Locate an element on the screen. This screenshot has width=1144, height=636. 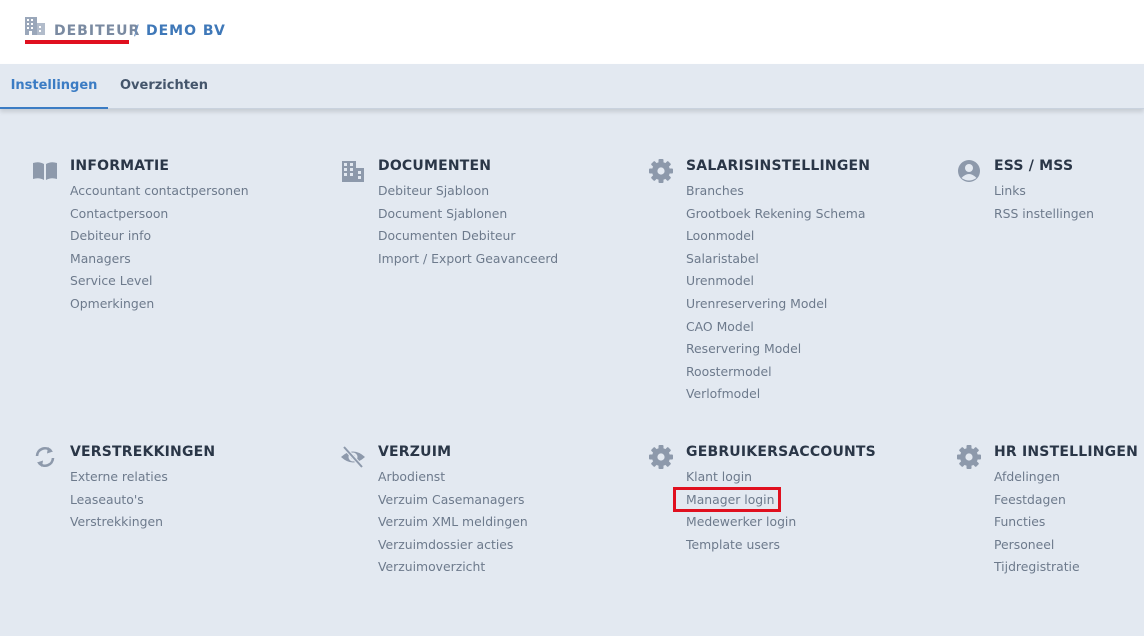
manager-login-highlight is located at coordinates (727, 499).